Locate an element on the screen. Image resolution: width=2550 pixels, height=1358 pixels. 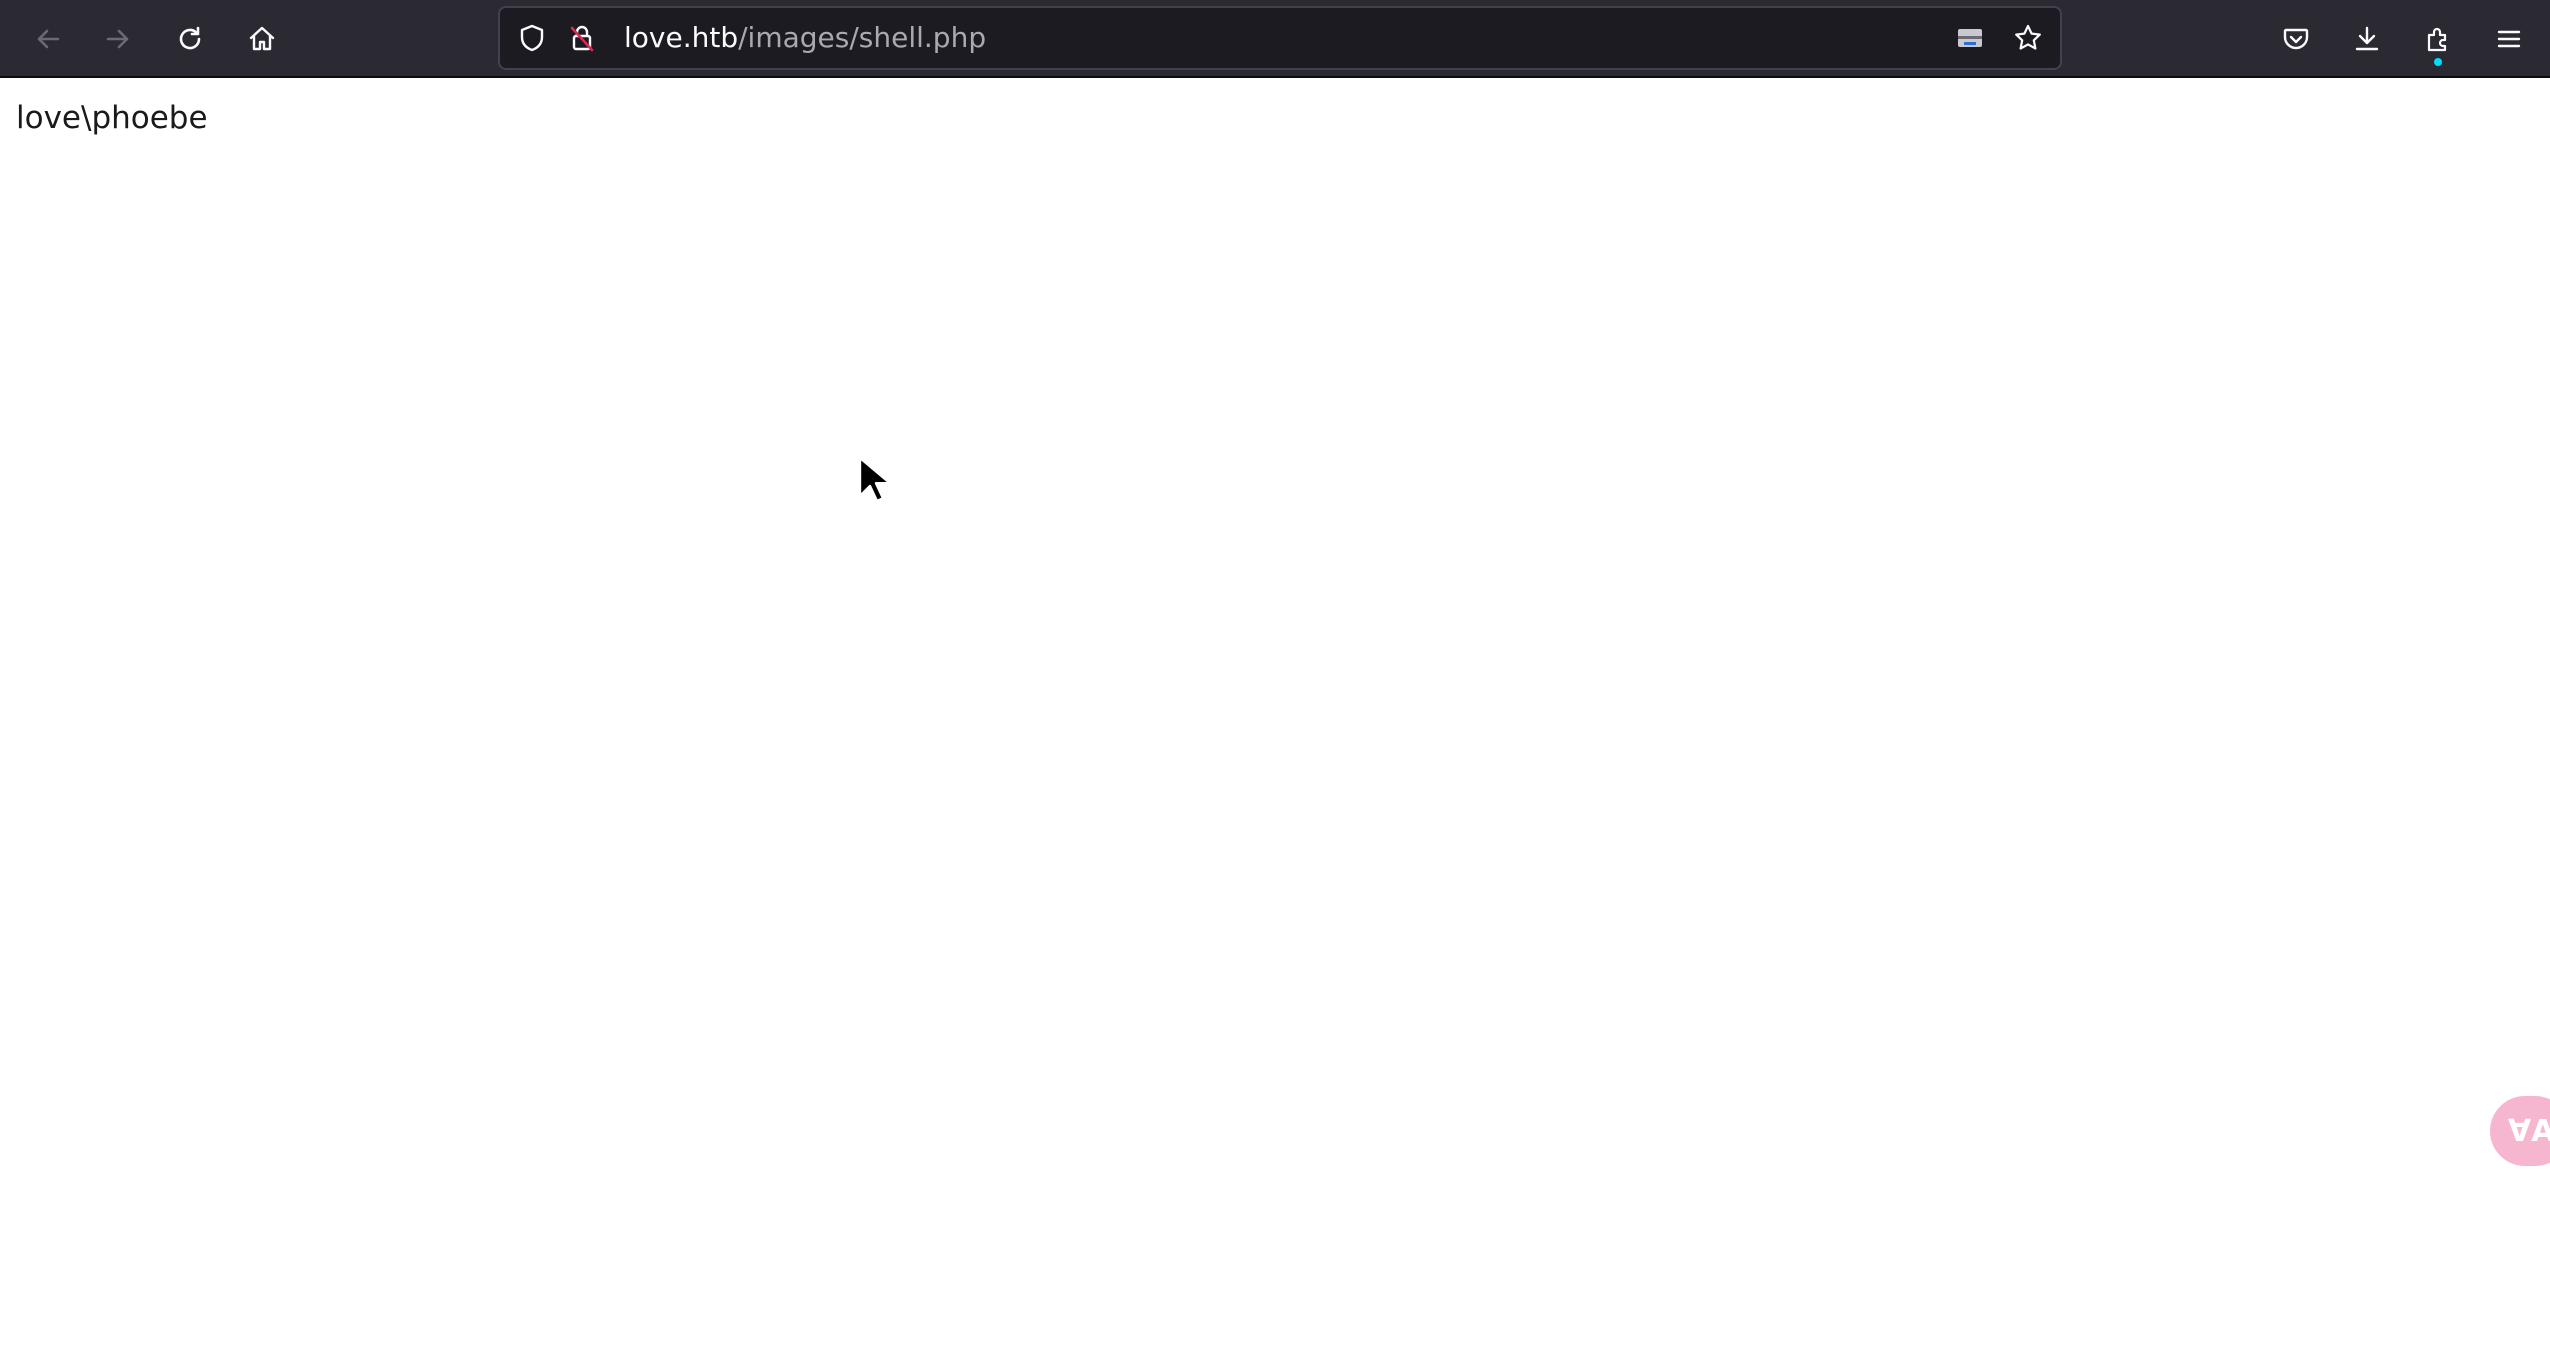
reader-view-icon is located at coordinates (1970, 38).